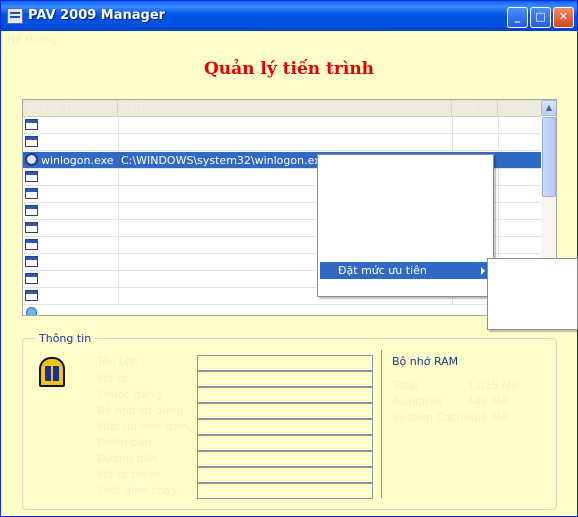  What do you see at coordinates (381, 424) in the screenshot?
I see `divider` at bounding box center [381, 424].